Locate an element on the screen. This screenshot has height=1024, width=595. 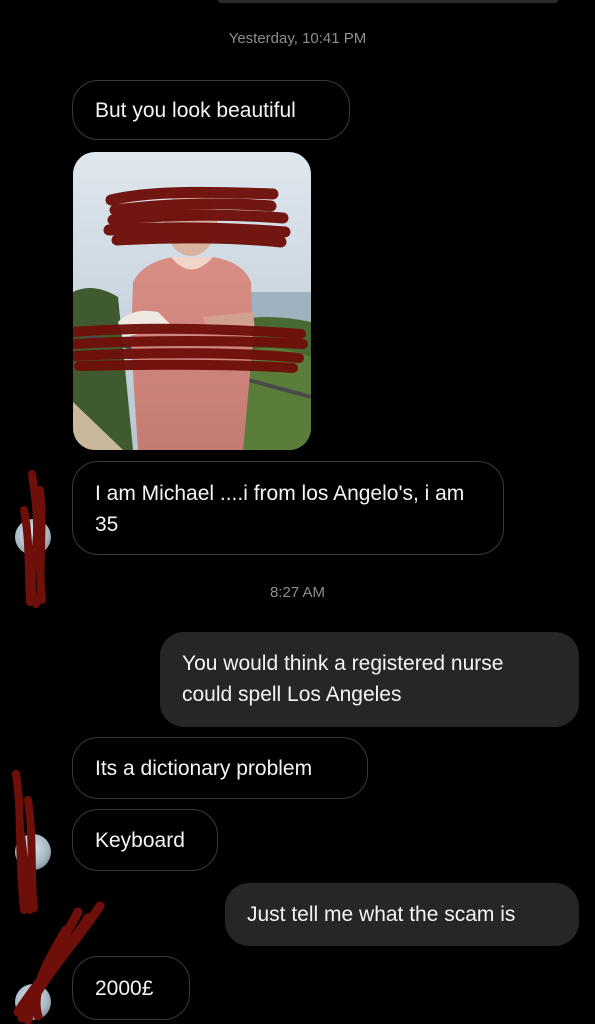
message-bubble-incoming: Keyboard is located at coordinates (145, 840).